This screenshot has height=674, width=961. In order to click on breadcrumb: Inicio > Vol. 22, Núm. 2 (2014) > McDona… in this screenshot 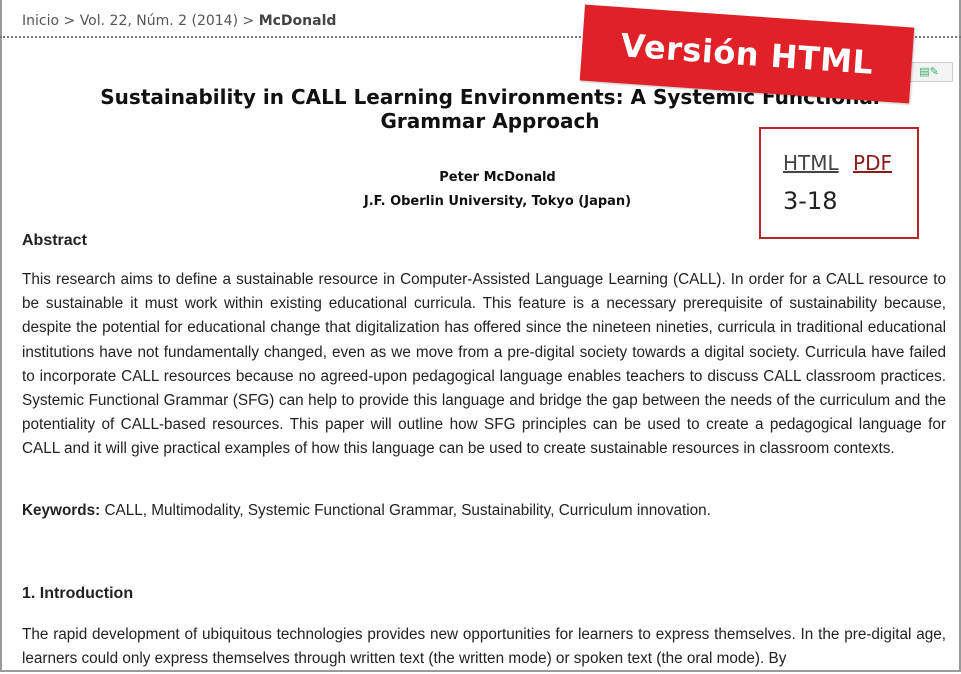, I will do `click(179, 21)`.